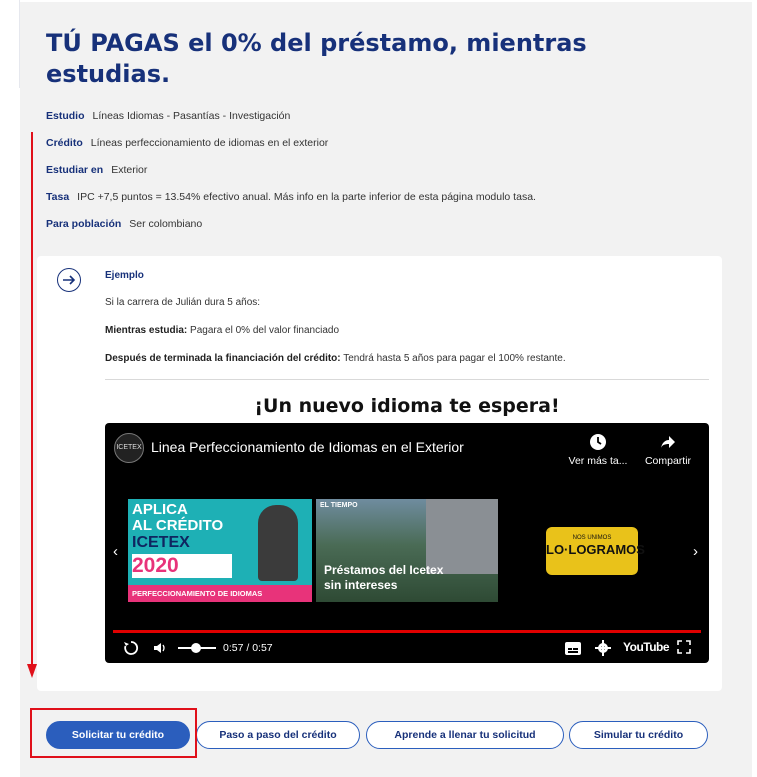 This screenshot has height=777, width=757. What do you see at coordinates (75, 170) in the screenshot?
I see `info-label: Estudiar en` at bounding box center [75, 170].